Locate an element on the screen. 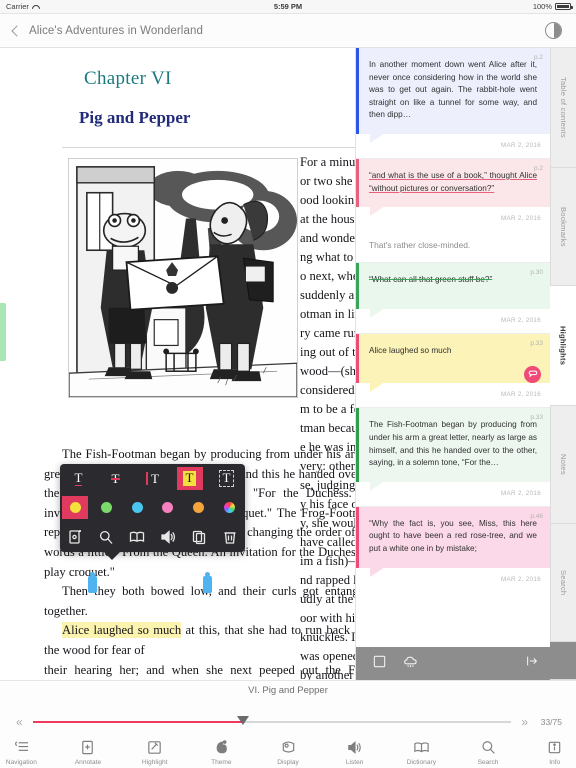  tool-label: Navigation is located at coordinates (21, 762).